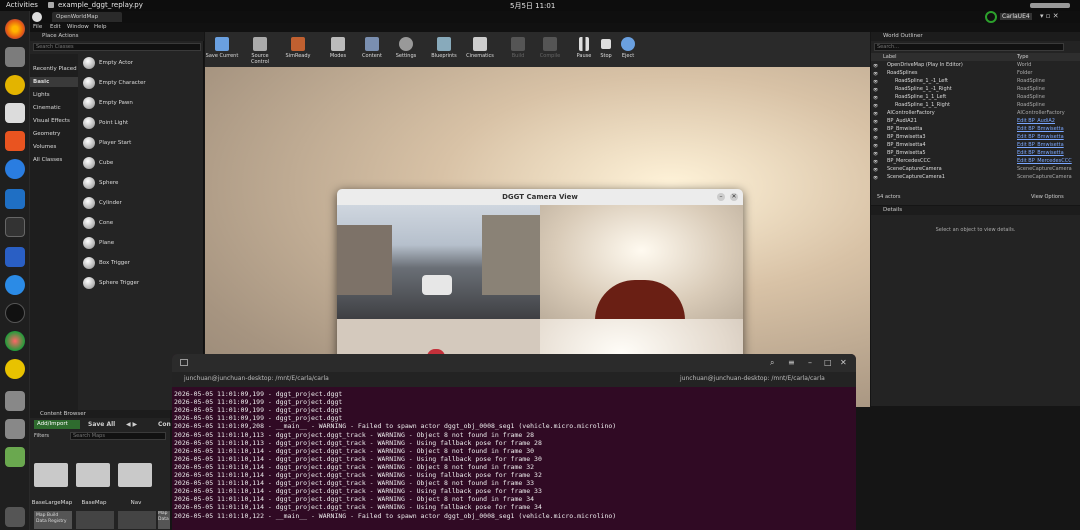  I want to click on save-current-button: Save Current, so click(222, 49).